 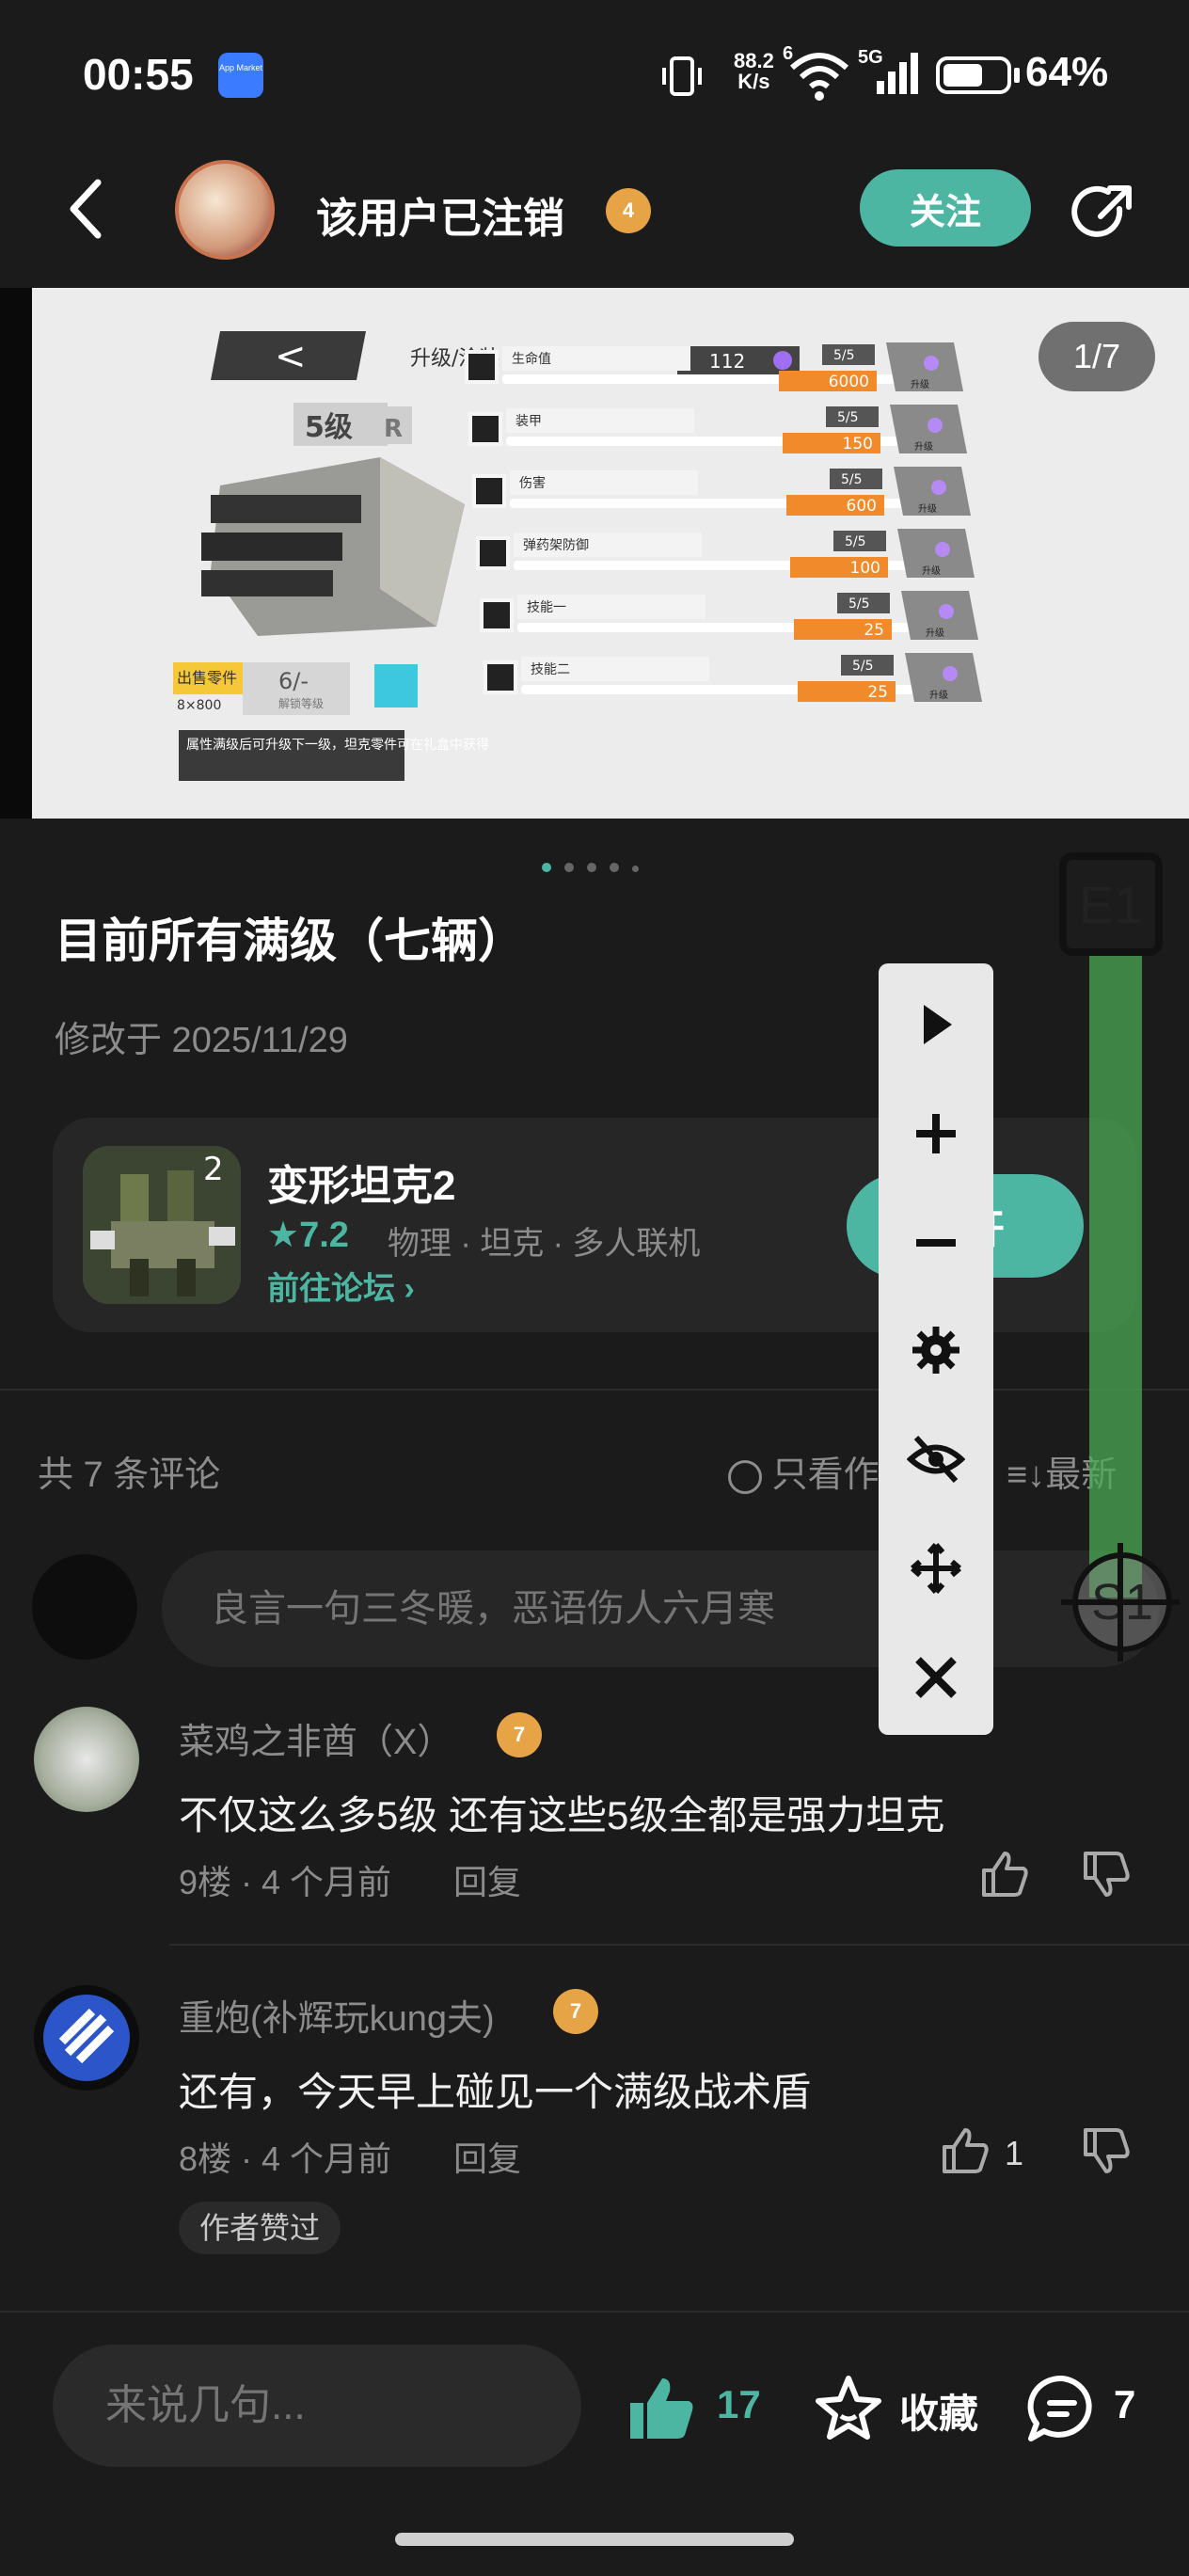 I want to click on pager-dots, so click(x=597, y=868).